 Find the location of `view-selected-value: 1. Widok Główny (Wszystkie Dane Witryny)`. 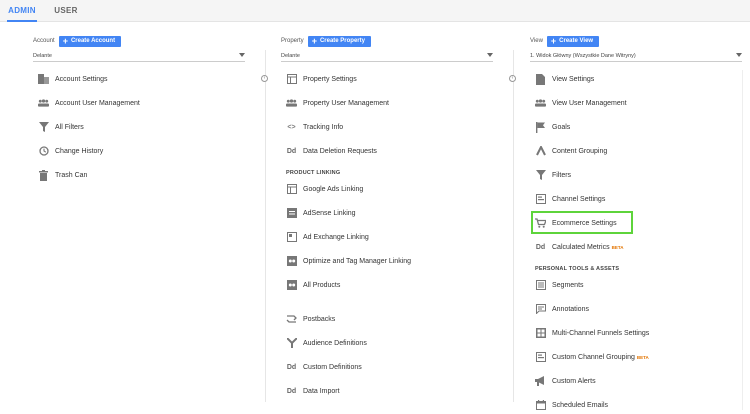

view-selected-value: 1. Widok Główny (Wszystkie Dane Witryny) is located at coordinates (583, 55).